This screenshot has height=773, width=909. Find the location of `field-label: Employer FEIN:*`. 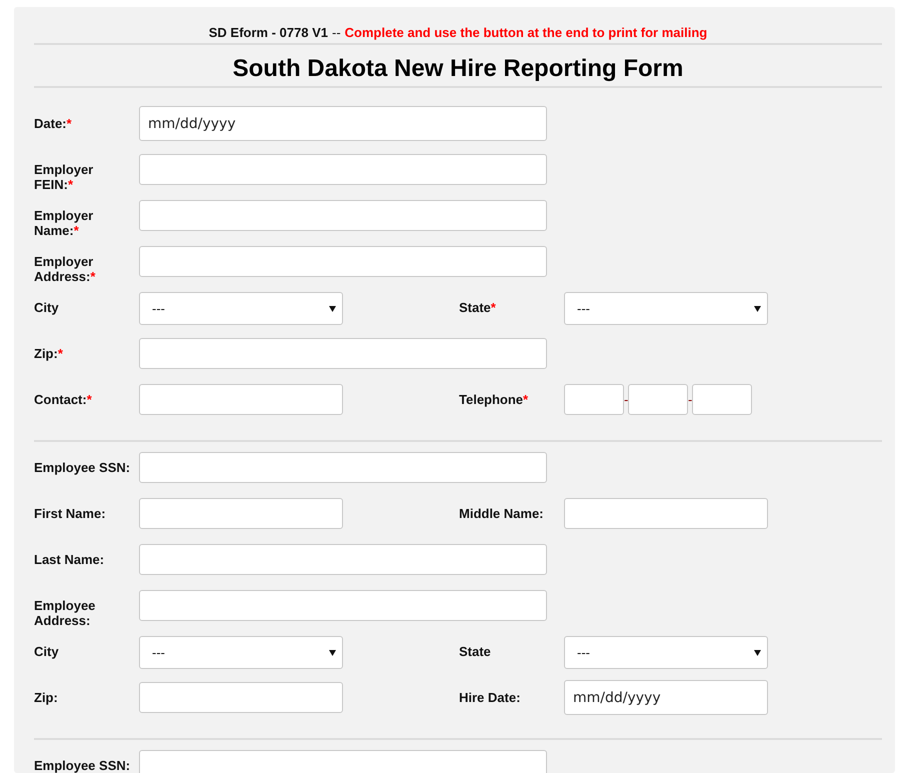

field-label: Employer FEIN:* is located at coordinates (64, 176).